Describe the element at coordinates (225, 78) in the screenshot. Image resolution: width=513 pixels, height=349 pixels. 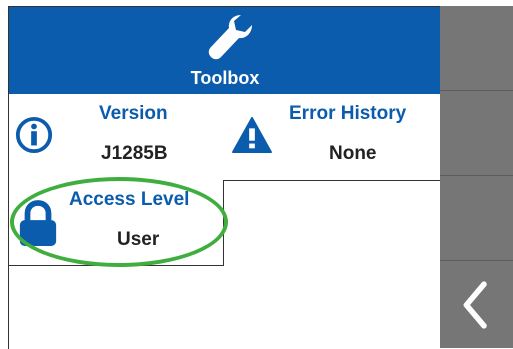
I see `page-title: Toolbox` at that location.